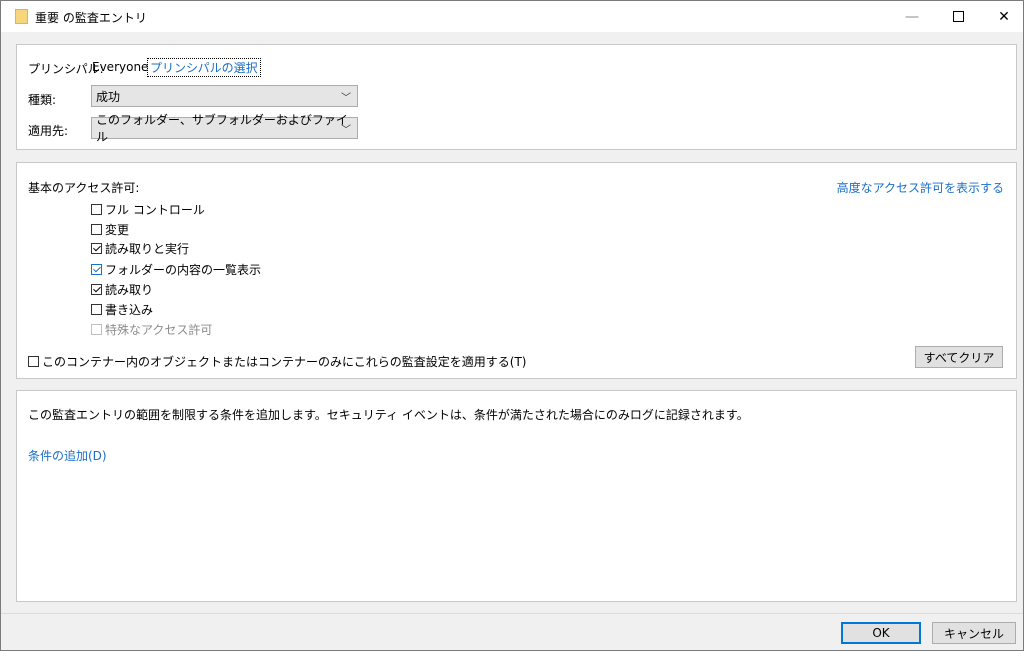  What do you see at coordinates (159, 330) in the screenshot?
I see `perm-label: 特殊なアクセス許可` at bounding box center [159, 330].